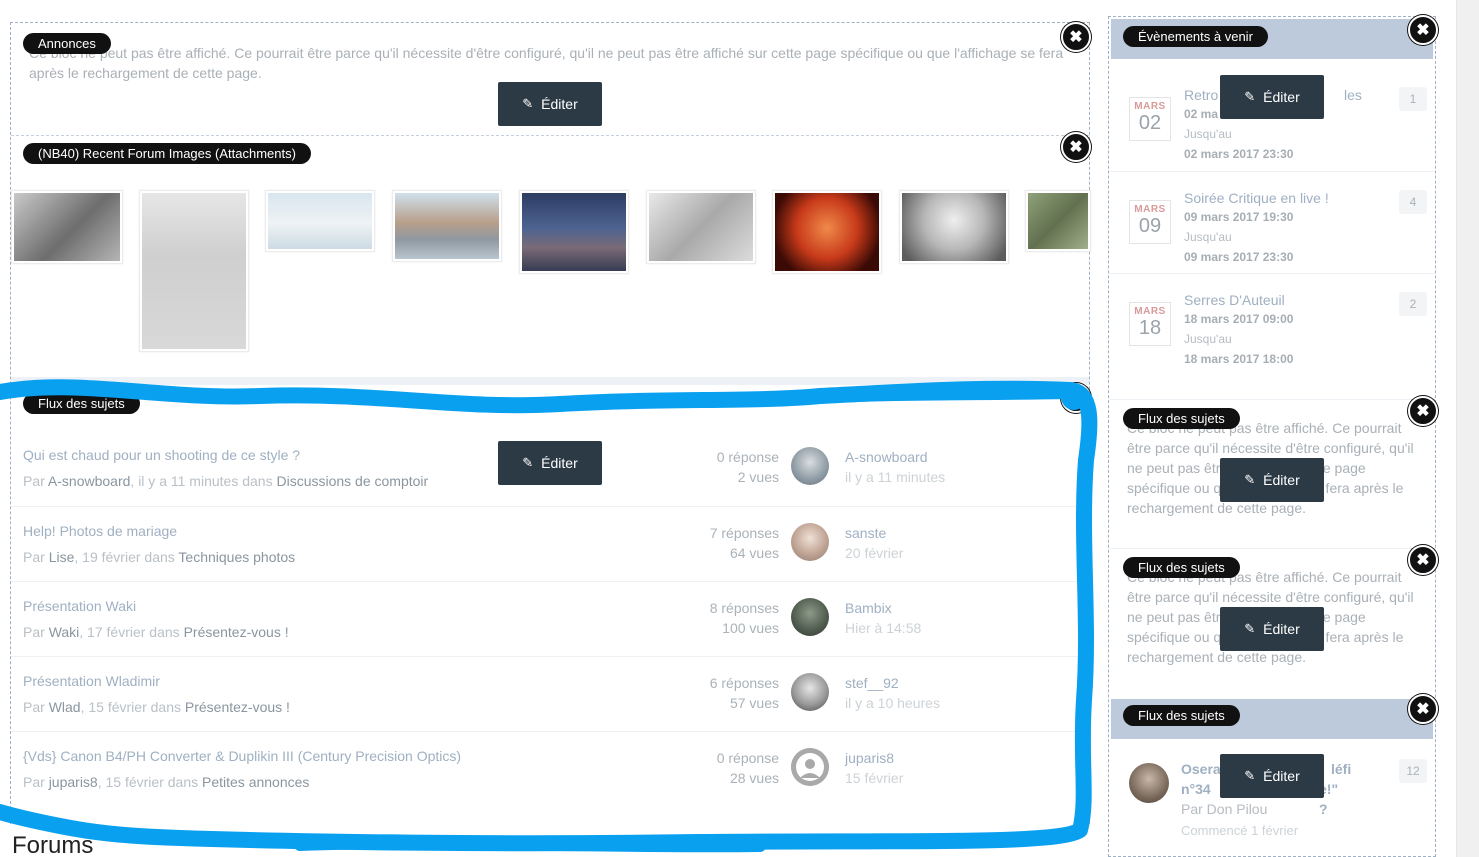 Image resolution: width=1479 pixels, height=857 pixels. Describe the element at coordinates (1413, 771) in the screenshot. I see `sidebar-topic-count-badge: 12` at that location.